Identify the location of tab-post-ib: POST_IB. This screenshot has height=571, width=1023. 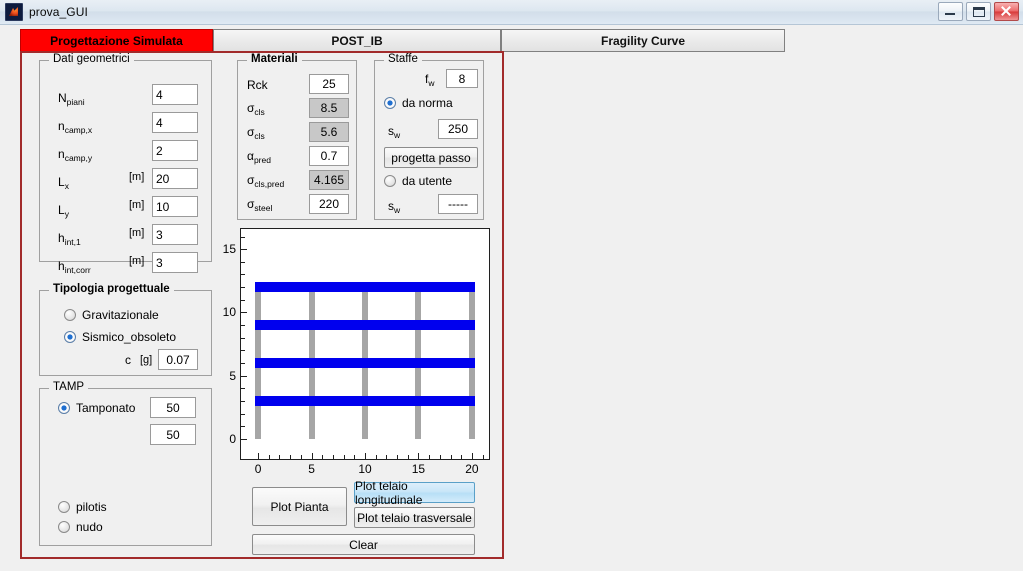
(357, 40).